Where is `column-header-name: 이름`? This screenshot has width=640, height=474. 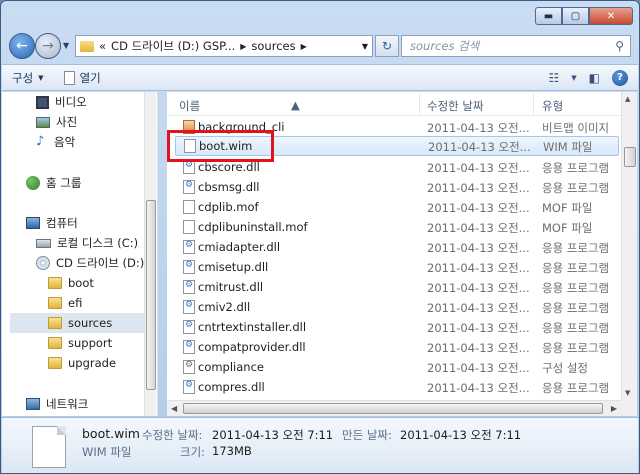
column-header-name: 이름 is located at coordinates (189, 106).